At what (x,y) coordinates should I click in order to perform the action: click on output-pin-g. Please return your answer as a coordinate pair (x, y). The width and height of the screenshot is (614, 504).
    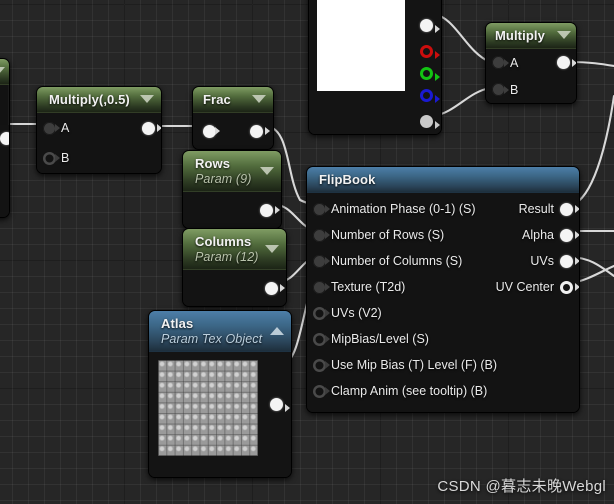
    Looking at the image, I should click on (426, 73).